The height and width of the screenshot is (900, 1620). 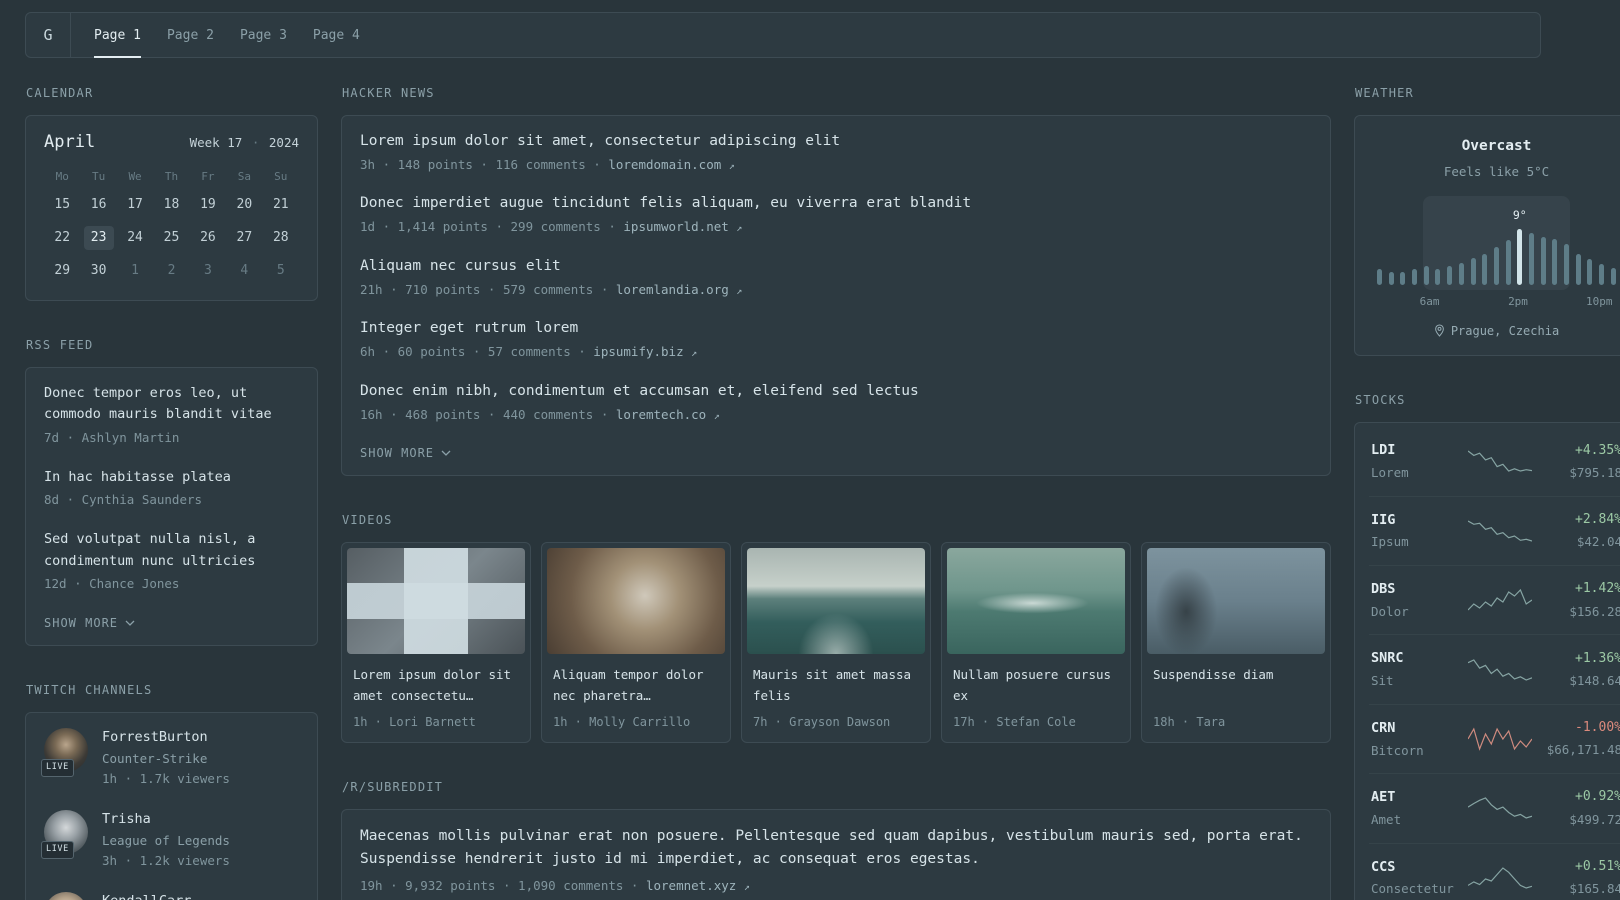 What do you see at coordinates (836, 329) in the screenshot?
I see `hn-item-title: Integer eget rutrum lorem` at bounding box center [836, 329].